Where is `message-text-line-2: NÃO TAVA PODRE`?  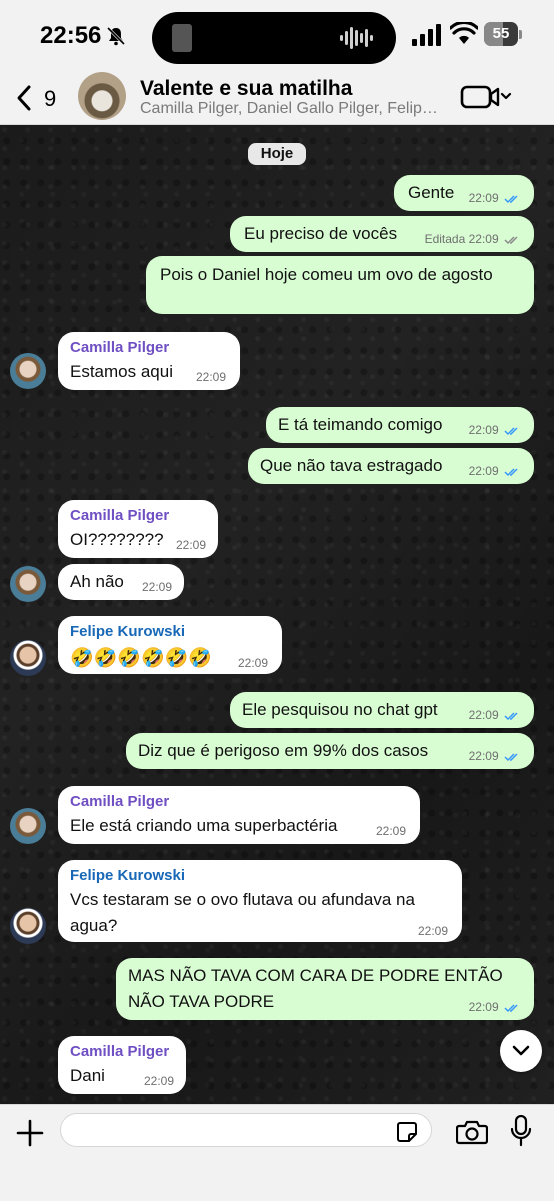 message-text-line-2: NÃO TAVA PODRE is located at coordinates (201, 1001).